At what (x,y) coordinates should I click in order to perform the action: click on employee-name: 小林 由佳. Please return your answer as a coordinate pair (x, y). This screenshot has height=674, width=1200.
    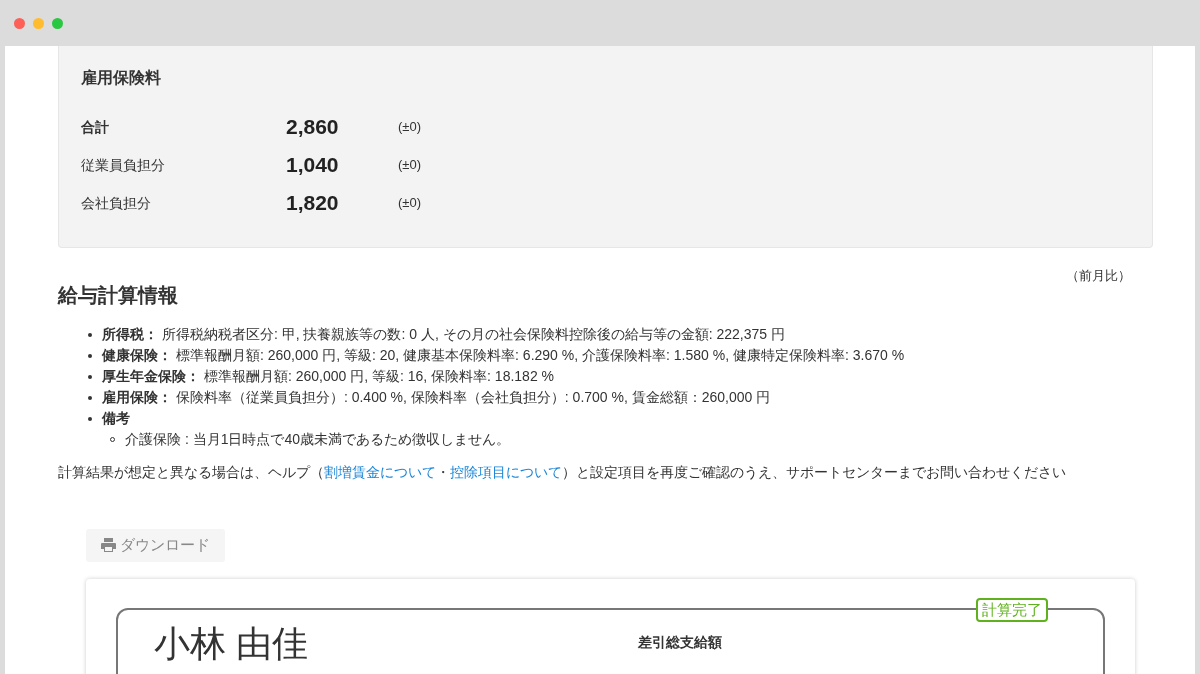
    Looking at the image, I should click on (231, 643).